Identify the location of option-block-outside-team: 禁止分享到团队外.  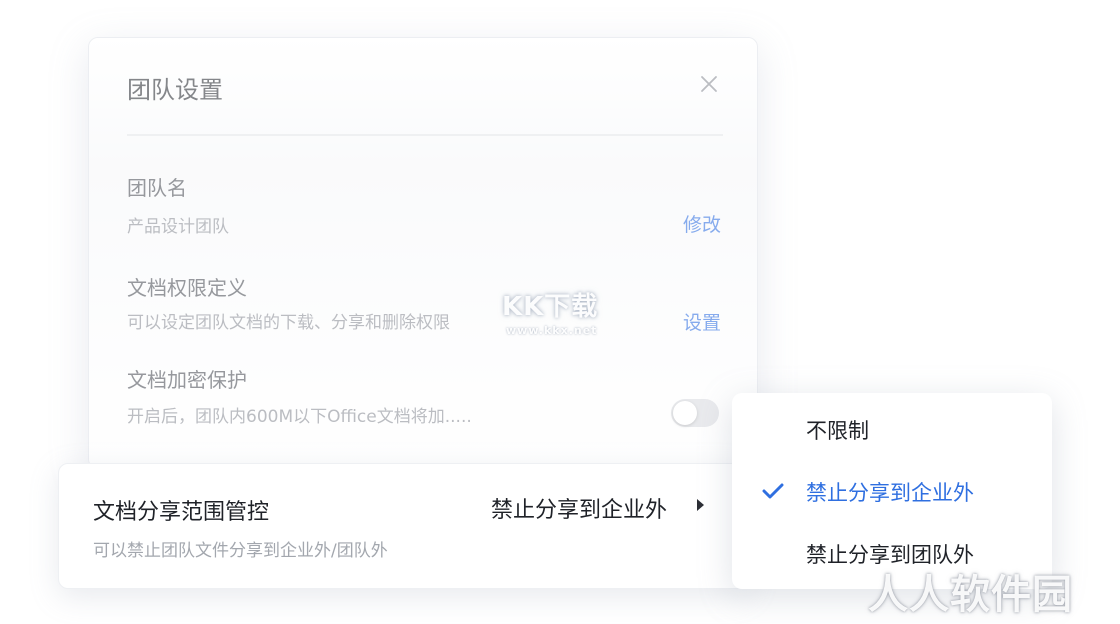
(890, 554).